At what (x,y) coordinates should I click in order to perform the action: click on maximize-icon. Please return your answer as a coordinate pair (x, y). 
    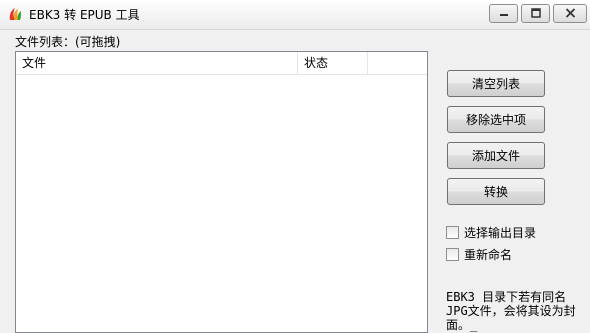
    Looking at the image, I should click on (535, 14).